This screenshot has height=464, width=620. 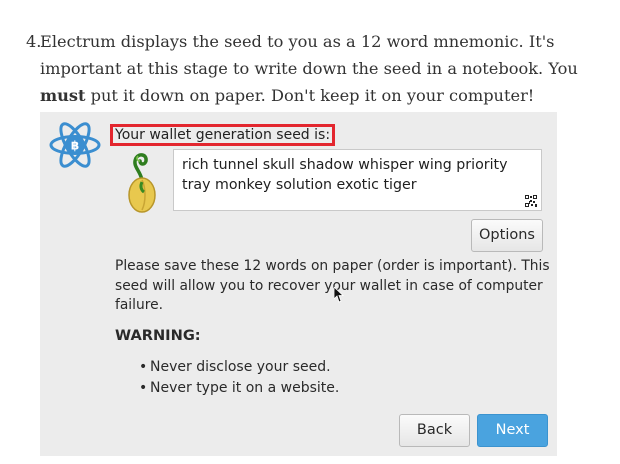 What do you see at coordinates (142, 183) in the screenshot?
I see `seed-sprout-icon` at bounding box center [142, 183].